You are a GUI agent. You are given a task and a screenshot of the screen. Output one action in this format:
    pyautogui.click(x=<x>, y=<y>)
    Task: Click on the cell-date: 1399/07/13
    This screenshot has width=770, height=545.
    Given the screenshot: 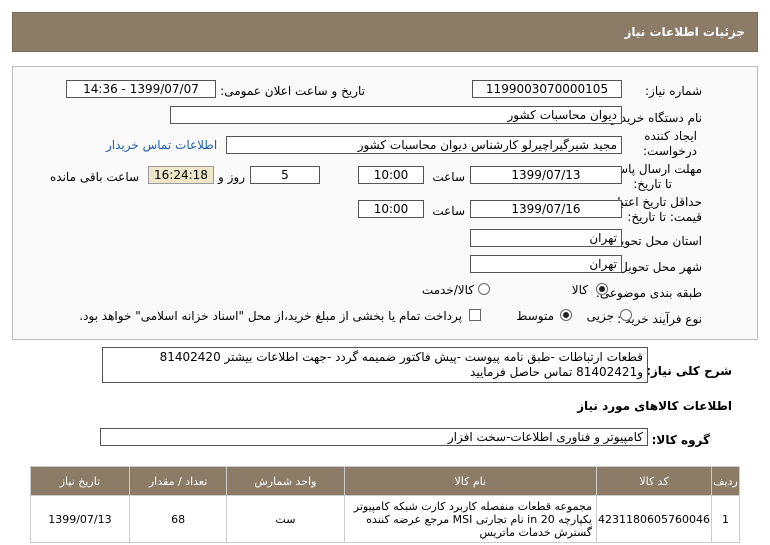 What is the action you would take?
    pyautogui.click(x=80, y=519)
    